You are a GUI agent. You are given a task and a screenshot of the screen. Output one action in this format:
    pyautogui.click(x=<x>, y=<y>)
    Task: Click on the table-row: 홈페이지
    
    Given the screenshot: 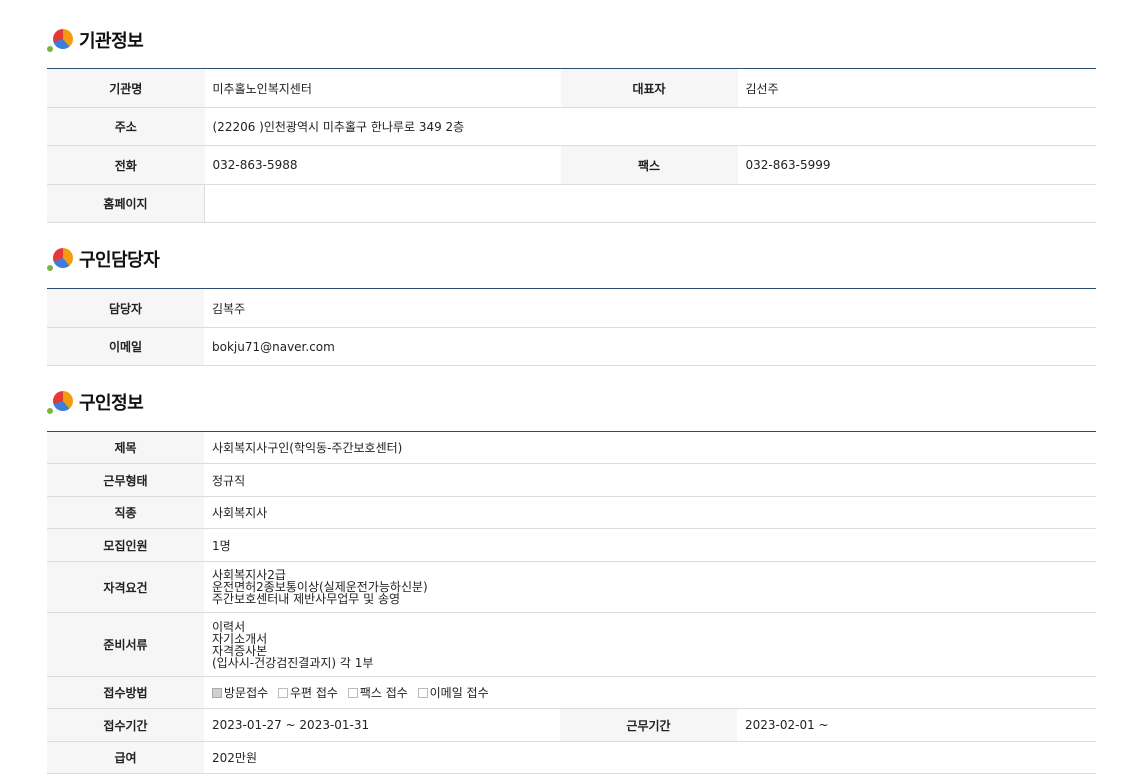 What is the action you would take?
    pyautogui.click(x=571, y=203)
    